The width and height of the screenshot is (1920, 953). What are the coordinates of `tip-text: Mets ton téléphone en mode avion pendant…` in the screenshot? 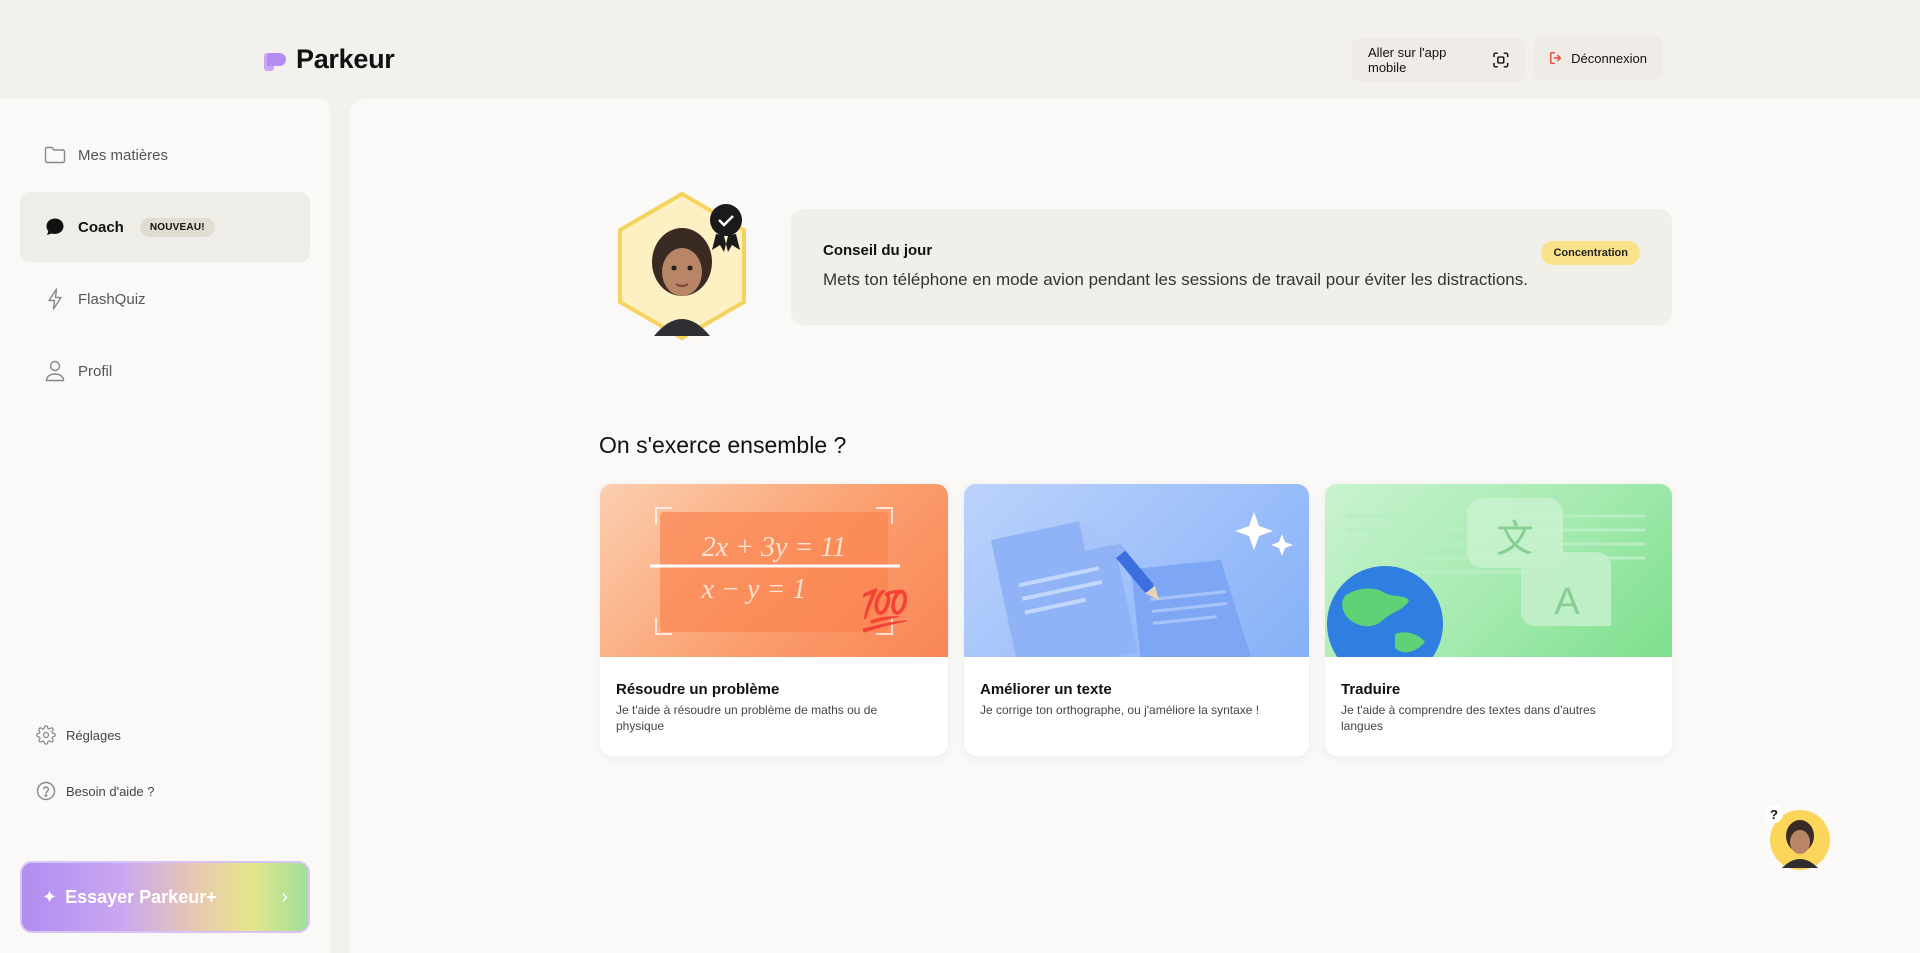 It's located at (1175, 279).